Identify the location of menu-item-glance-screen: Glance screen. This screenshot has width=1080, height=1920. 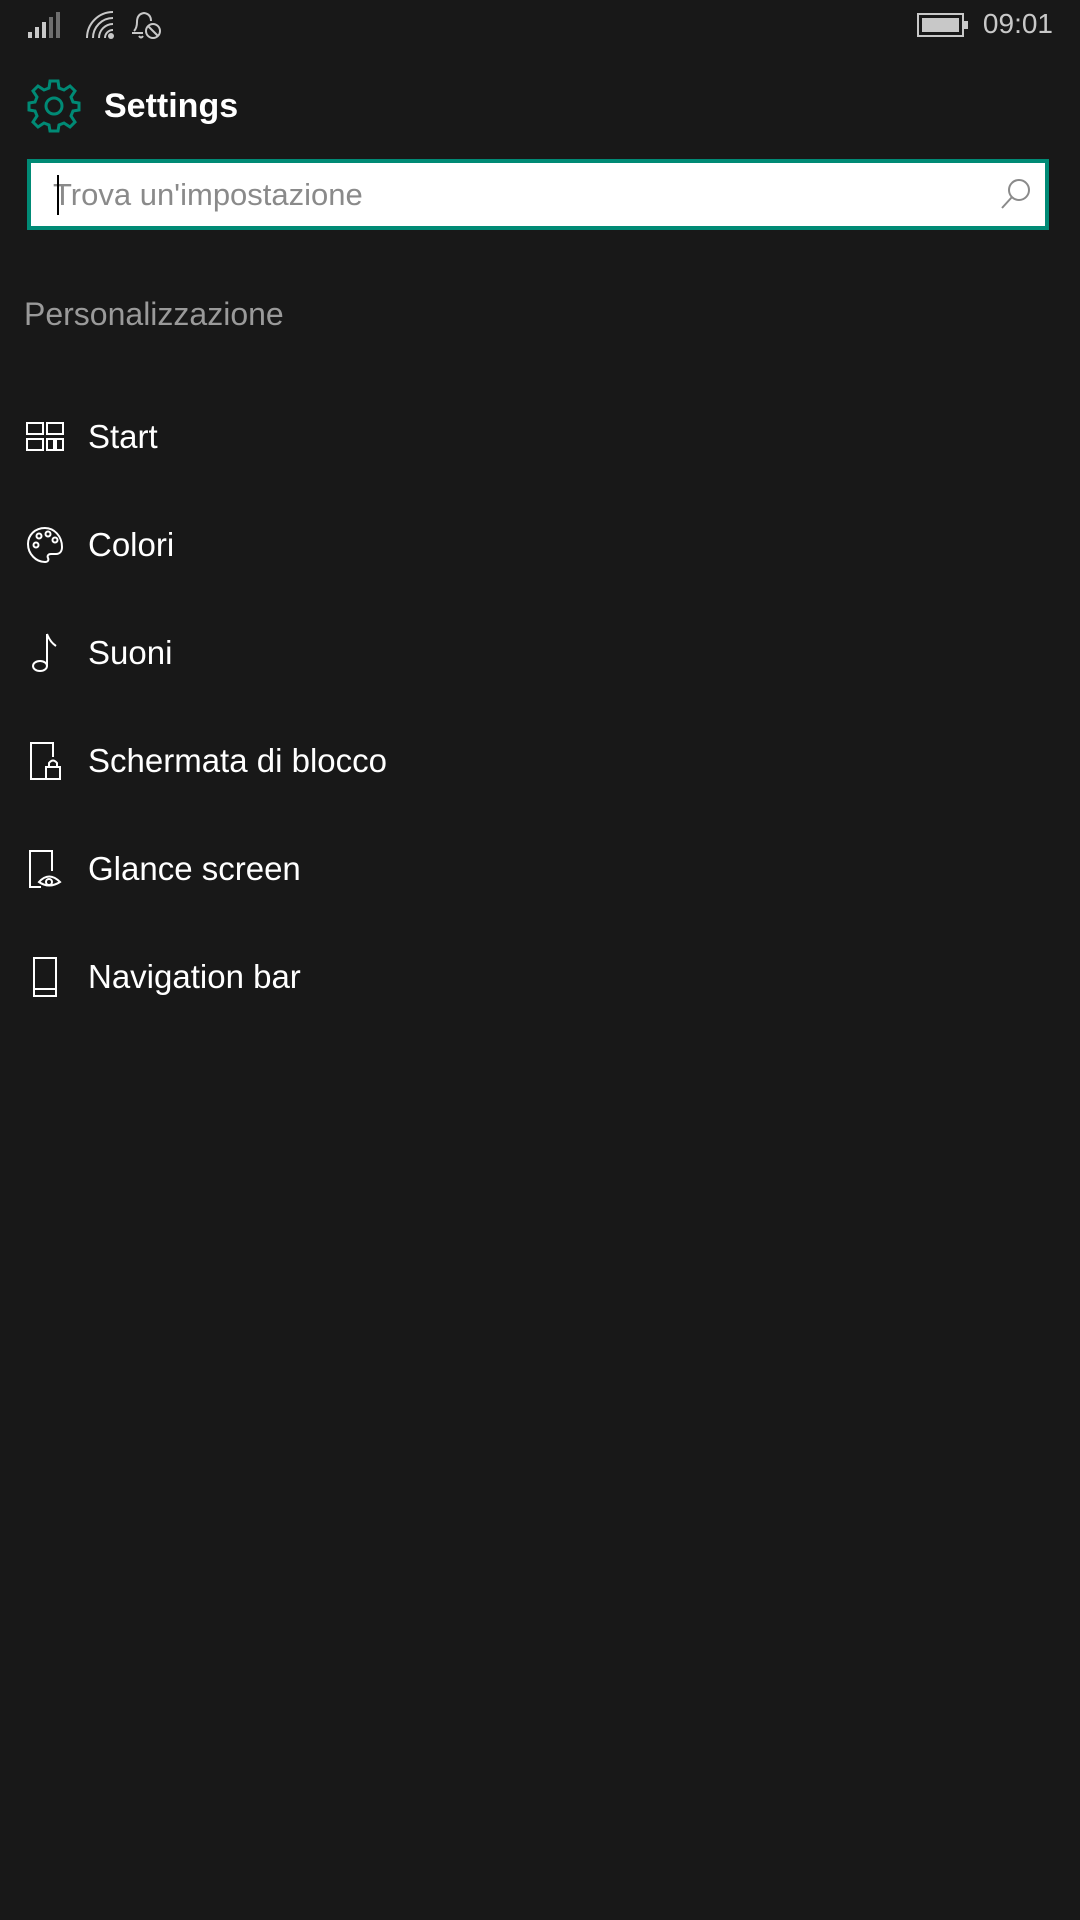
(540, 869).